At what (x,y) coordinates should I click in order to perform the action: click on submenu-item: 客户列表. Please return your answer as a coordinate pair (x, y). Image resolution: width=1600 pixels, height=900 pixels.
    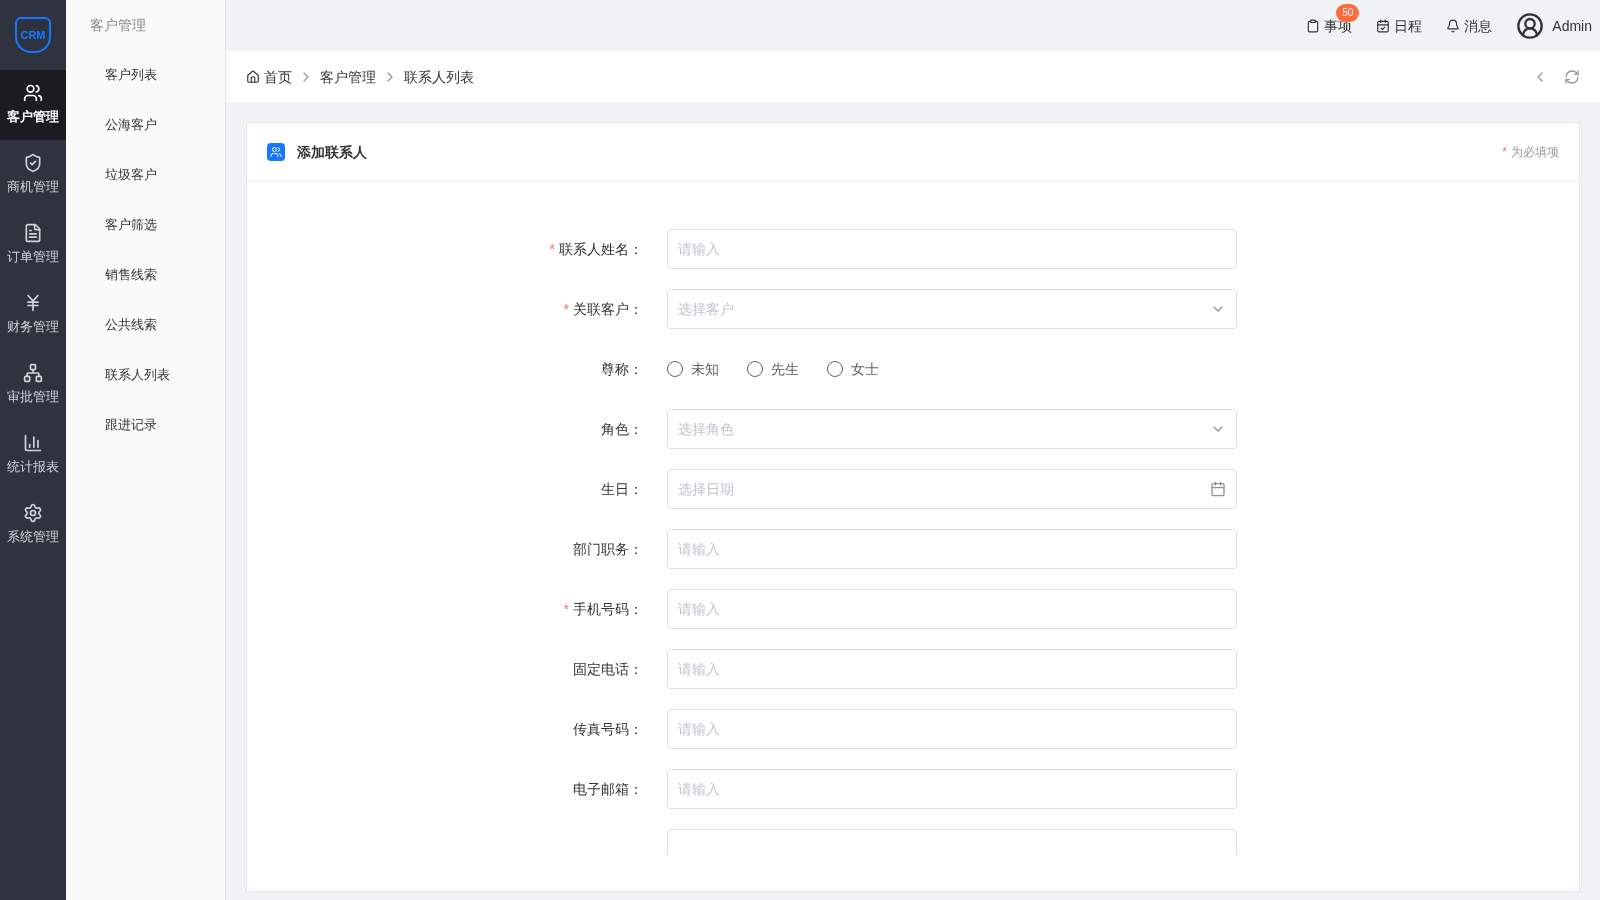
    Looking at the image, I should click on (145, 75).